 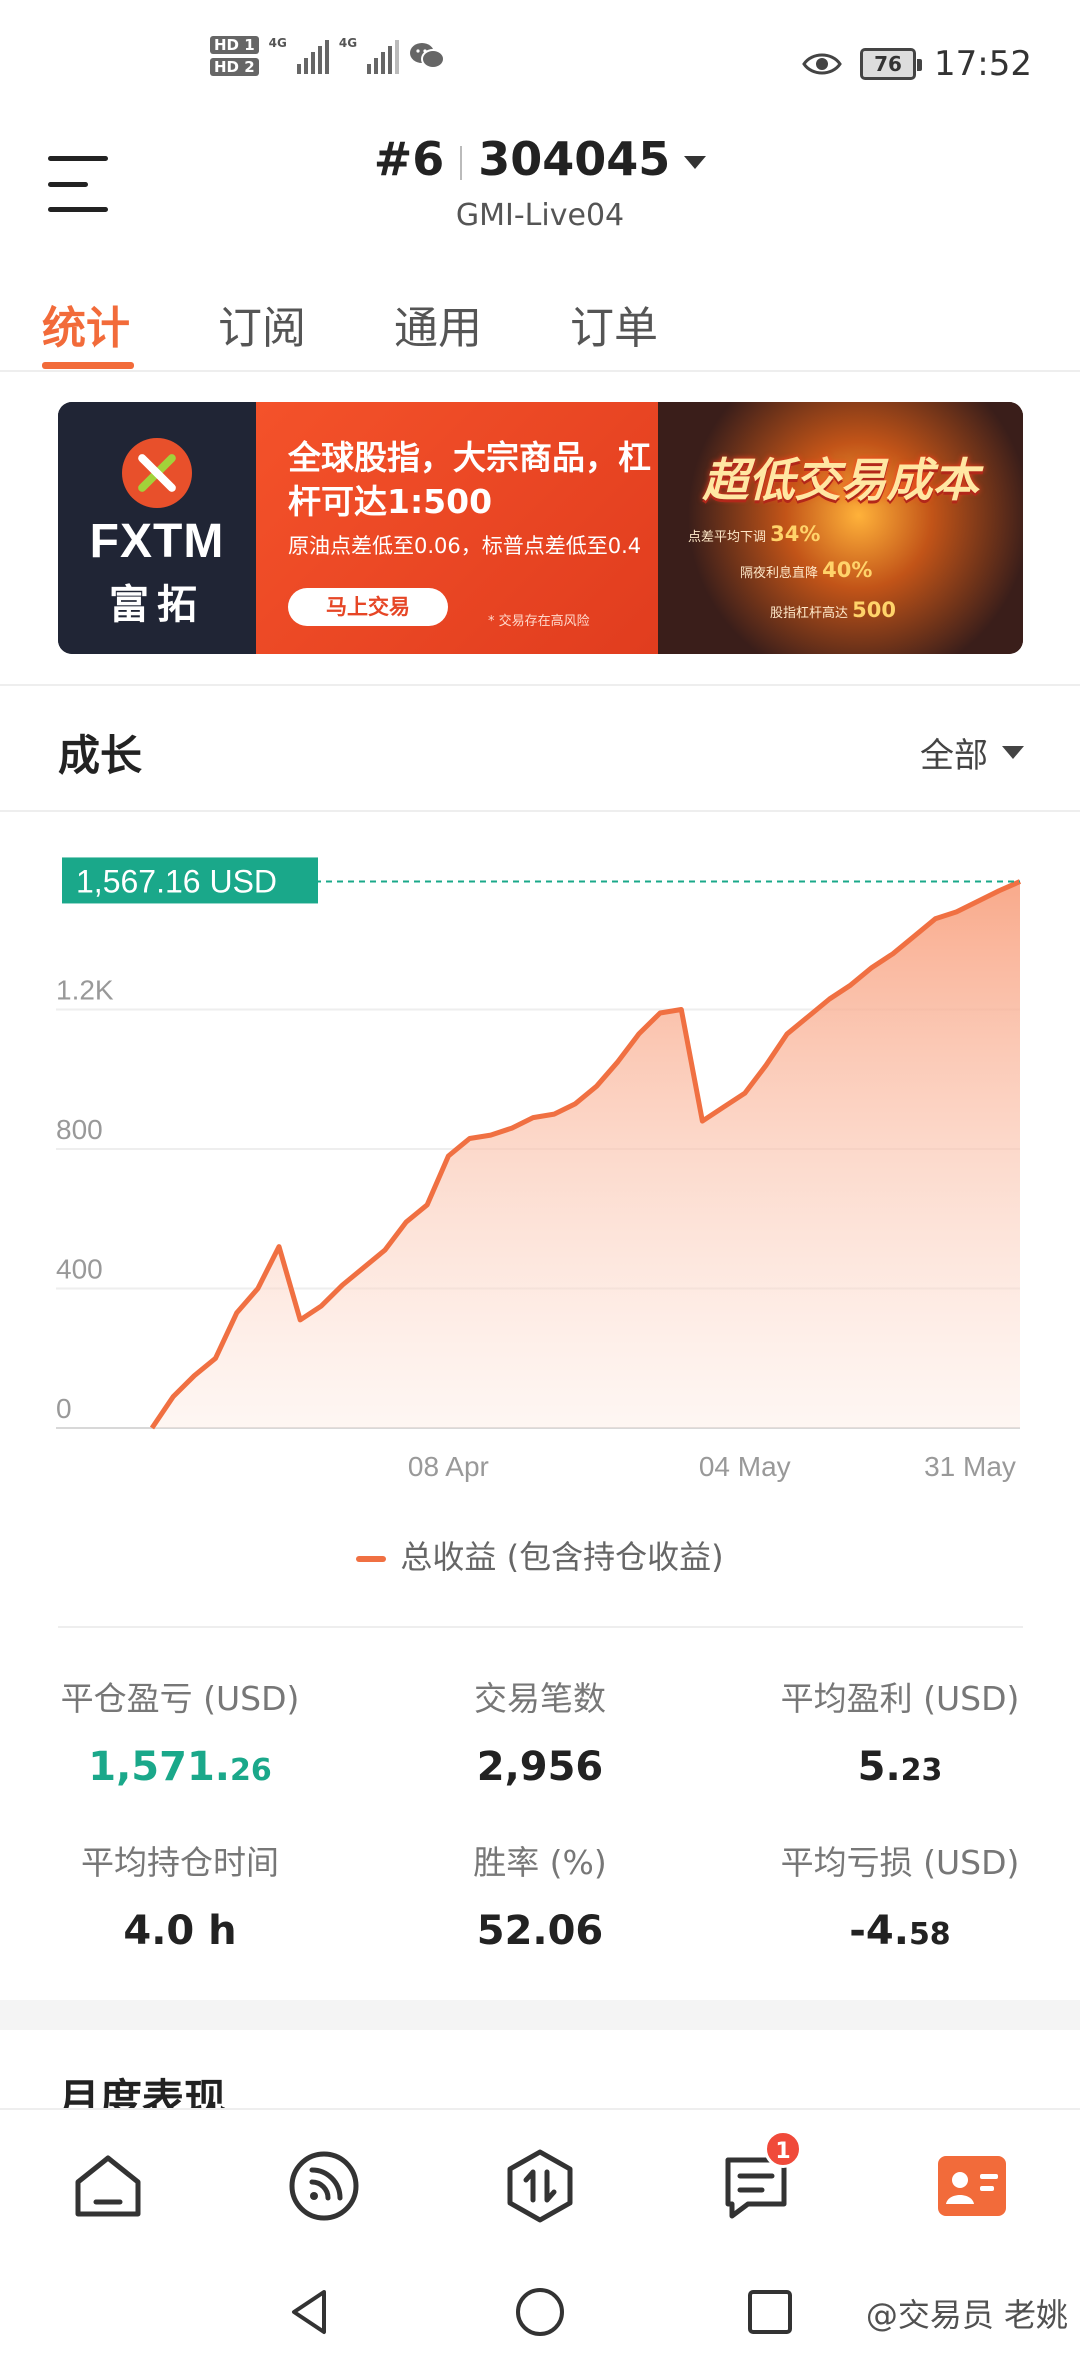 I want to click on banner-logo: FXTM 富拓, so click(x=157, y=528).